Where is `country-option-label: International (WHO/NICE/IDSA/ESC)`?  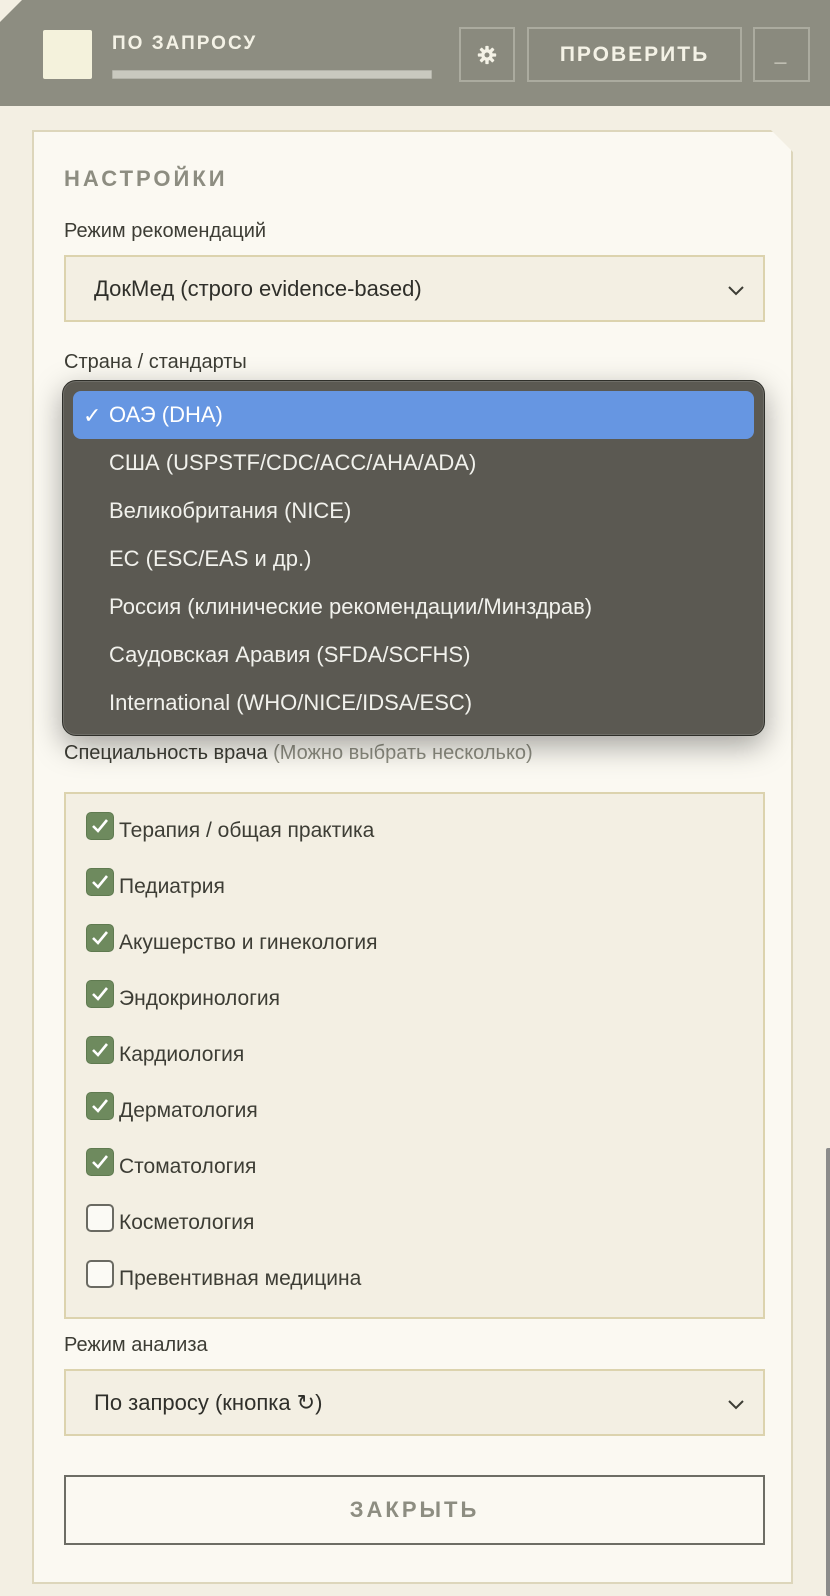 country-option-label: International (WHO/NICE/IDSA/ESC) is located at coordinates (291, 702).